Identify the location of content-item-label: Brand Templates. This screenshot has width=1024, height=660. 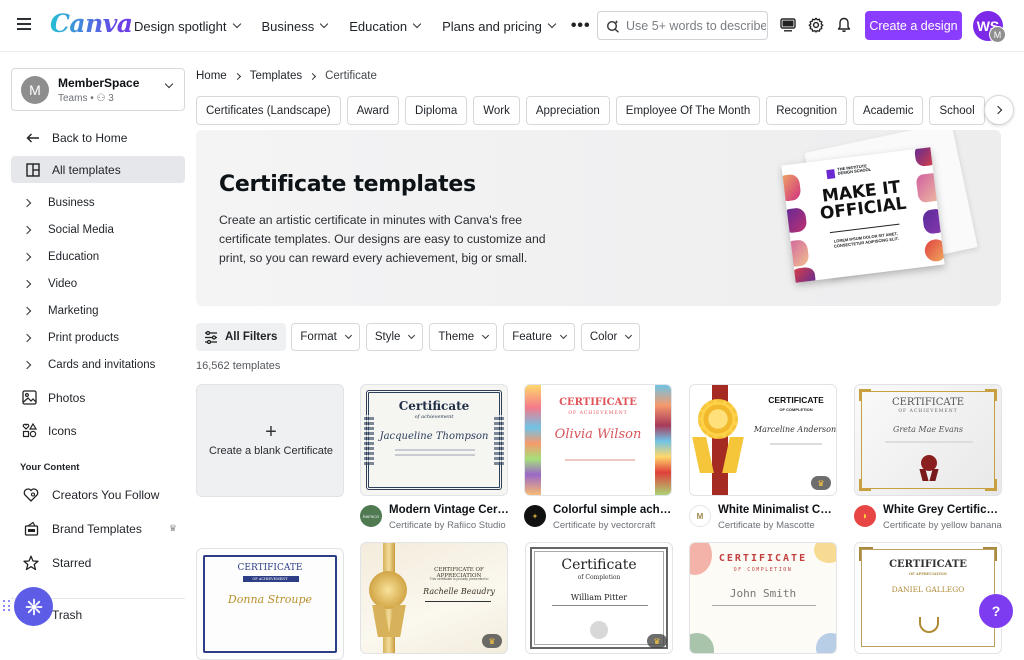
(97, 528).